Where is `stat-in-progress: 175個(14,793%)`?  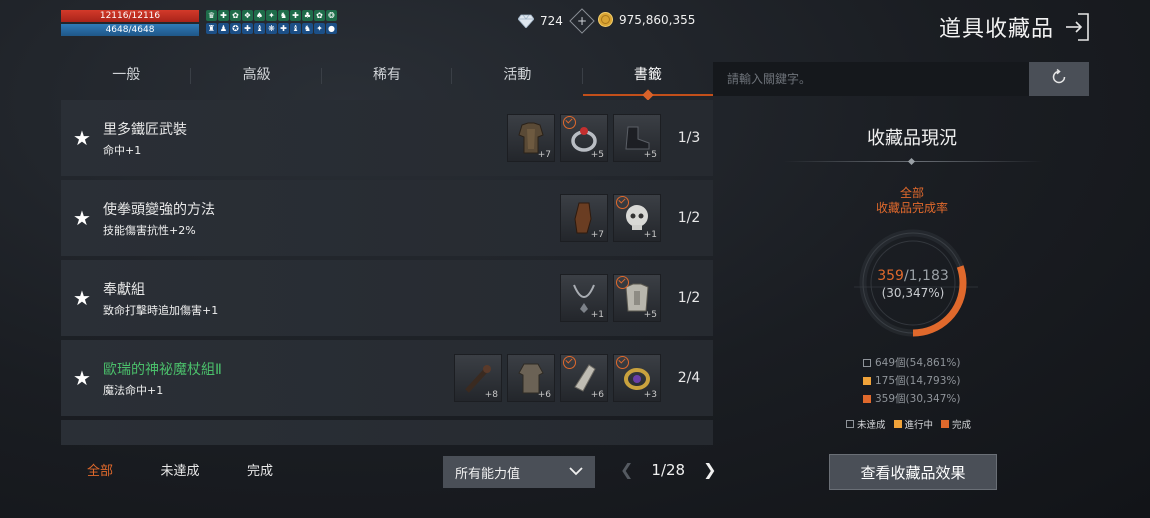
stat-in-progress: 175個(14,793%) is located at coordinates (911, 381).